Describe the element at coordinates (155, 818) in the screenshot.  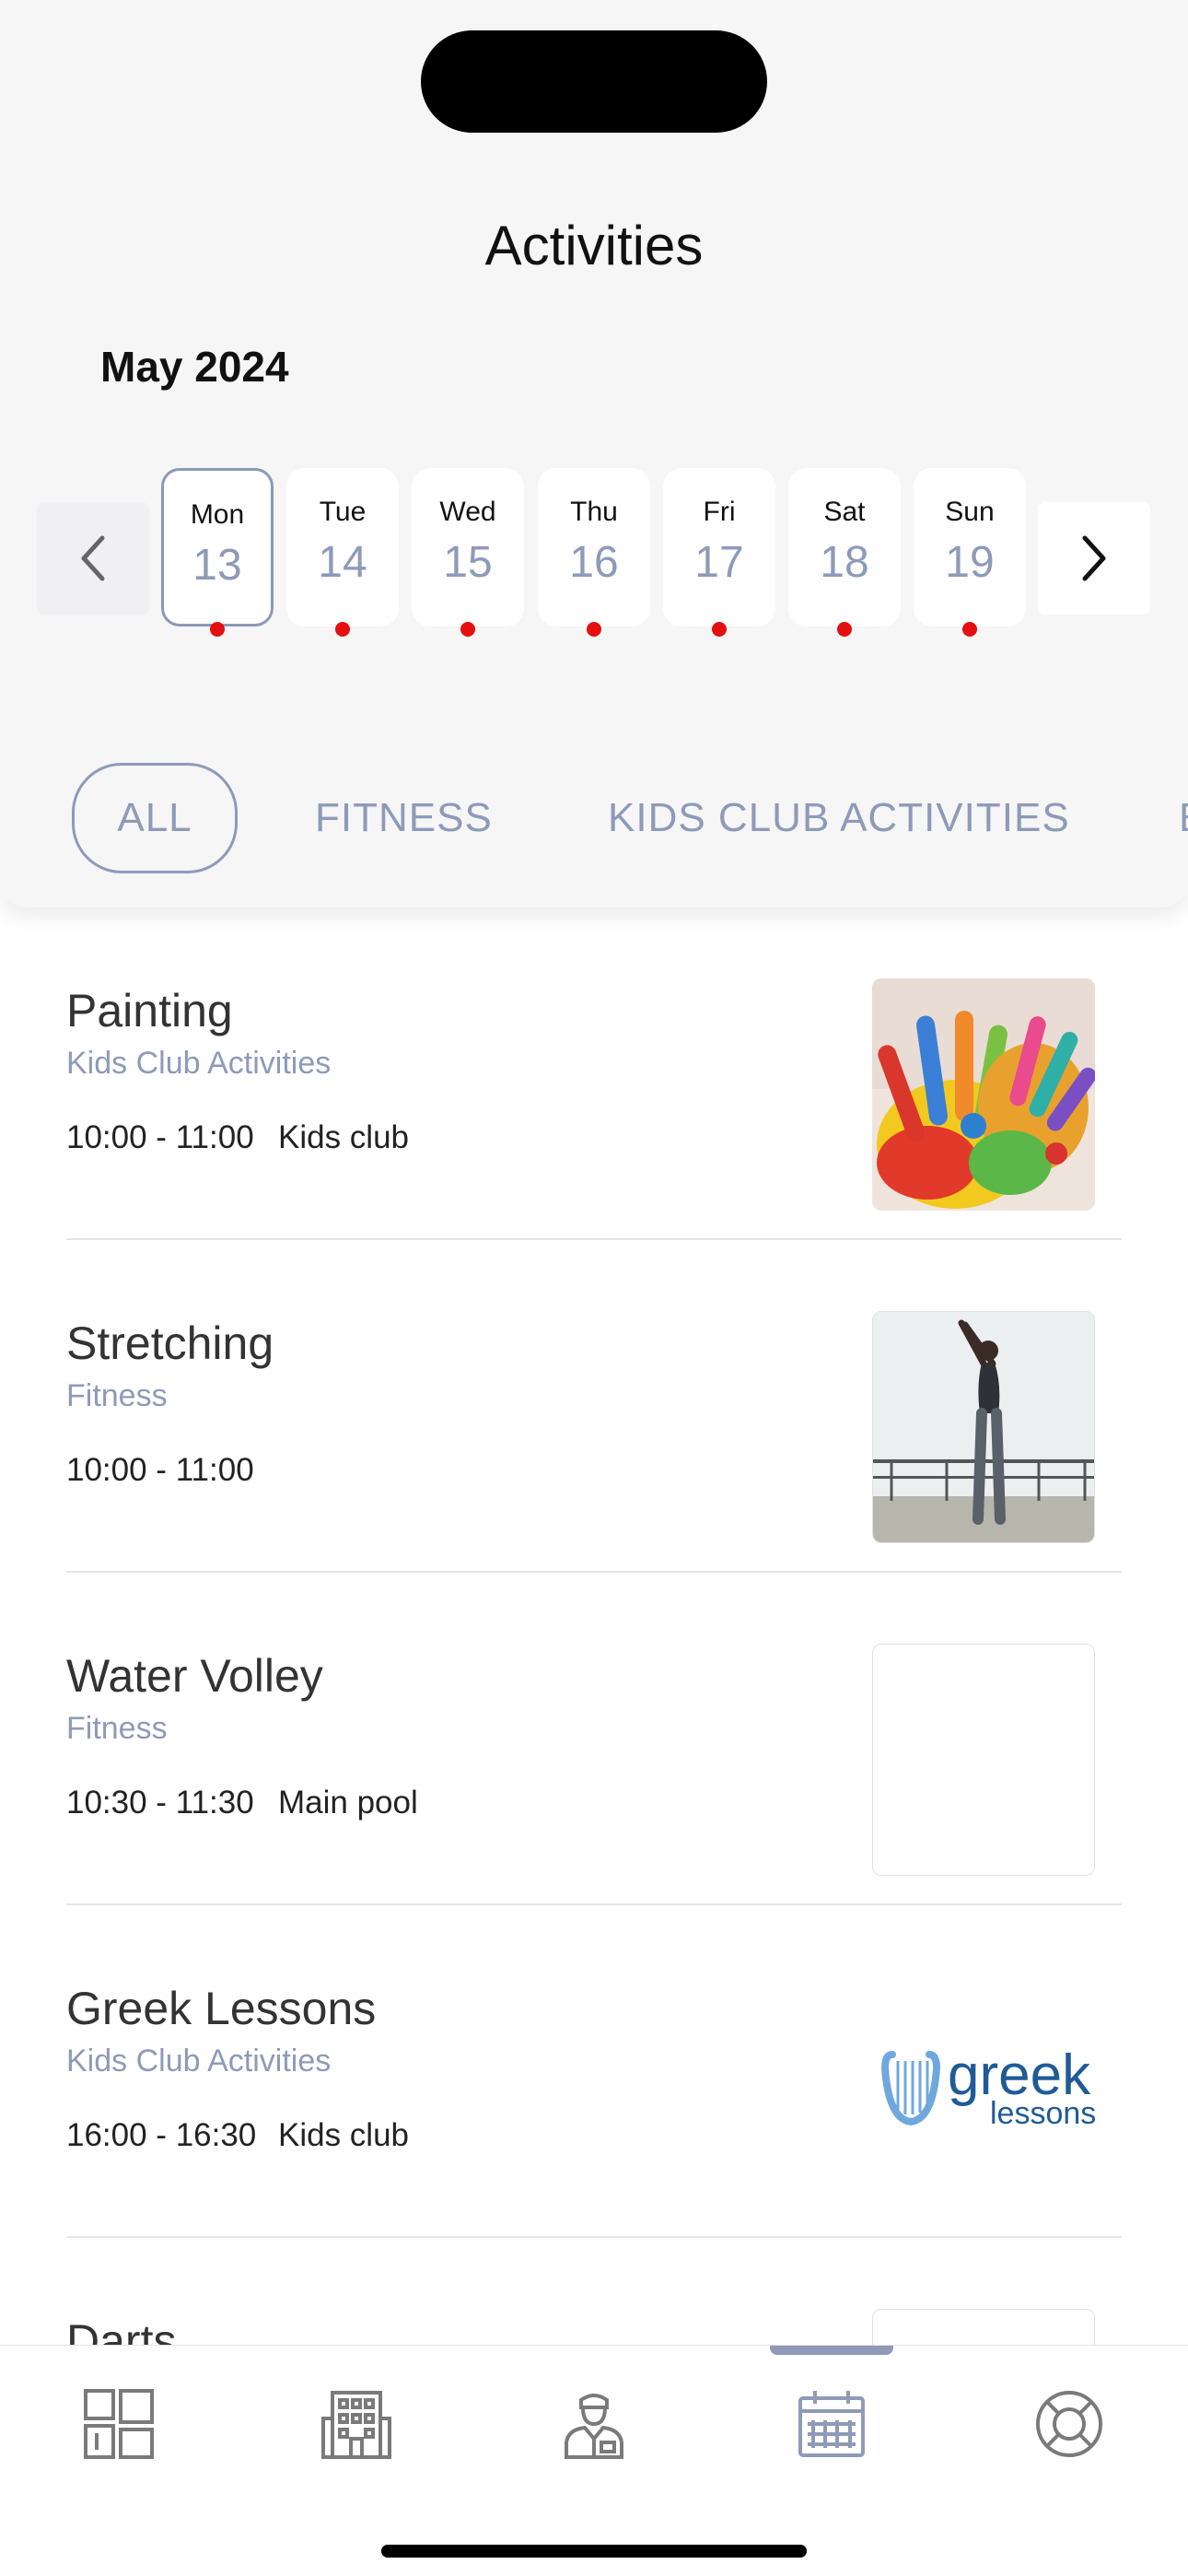
I see `filter-all: ALL` at that location.